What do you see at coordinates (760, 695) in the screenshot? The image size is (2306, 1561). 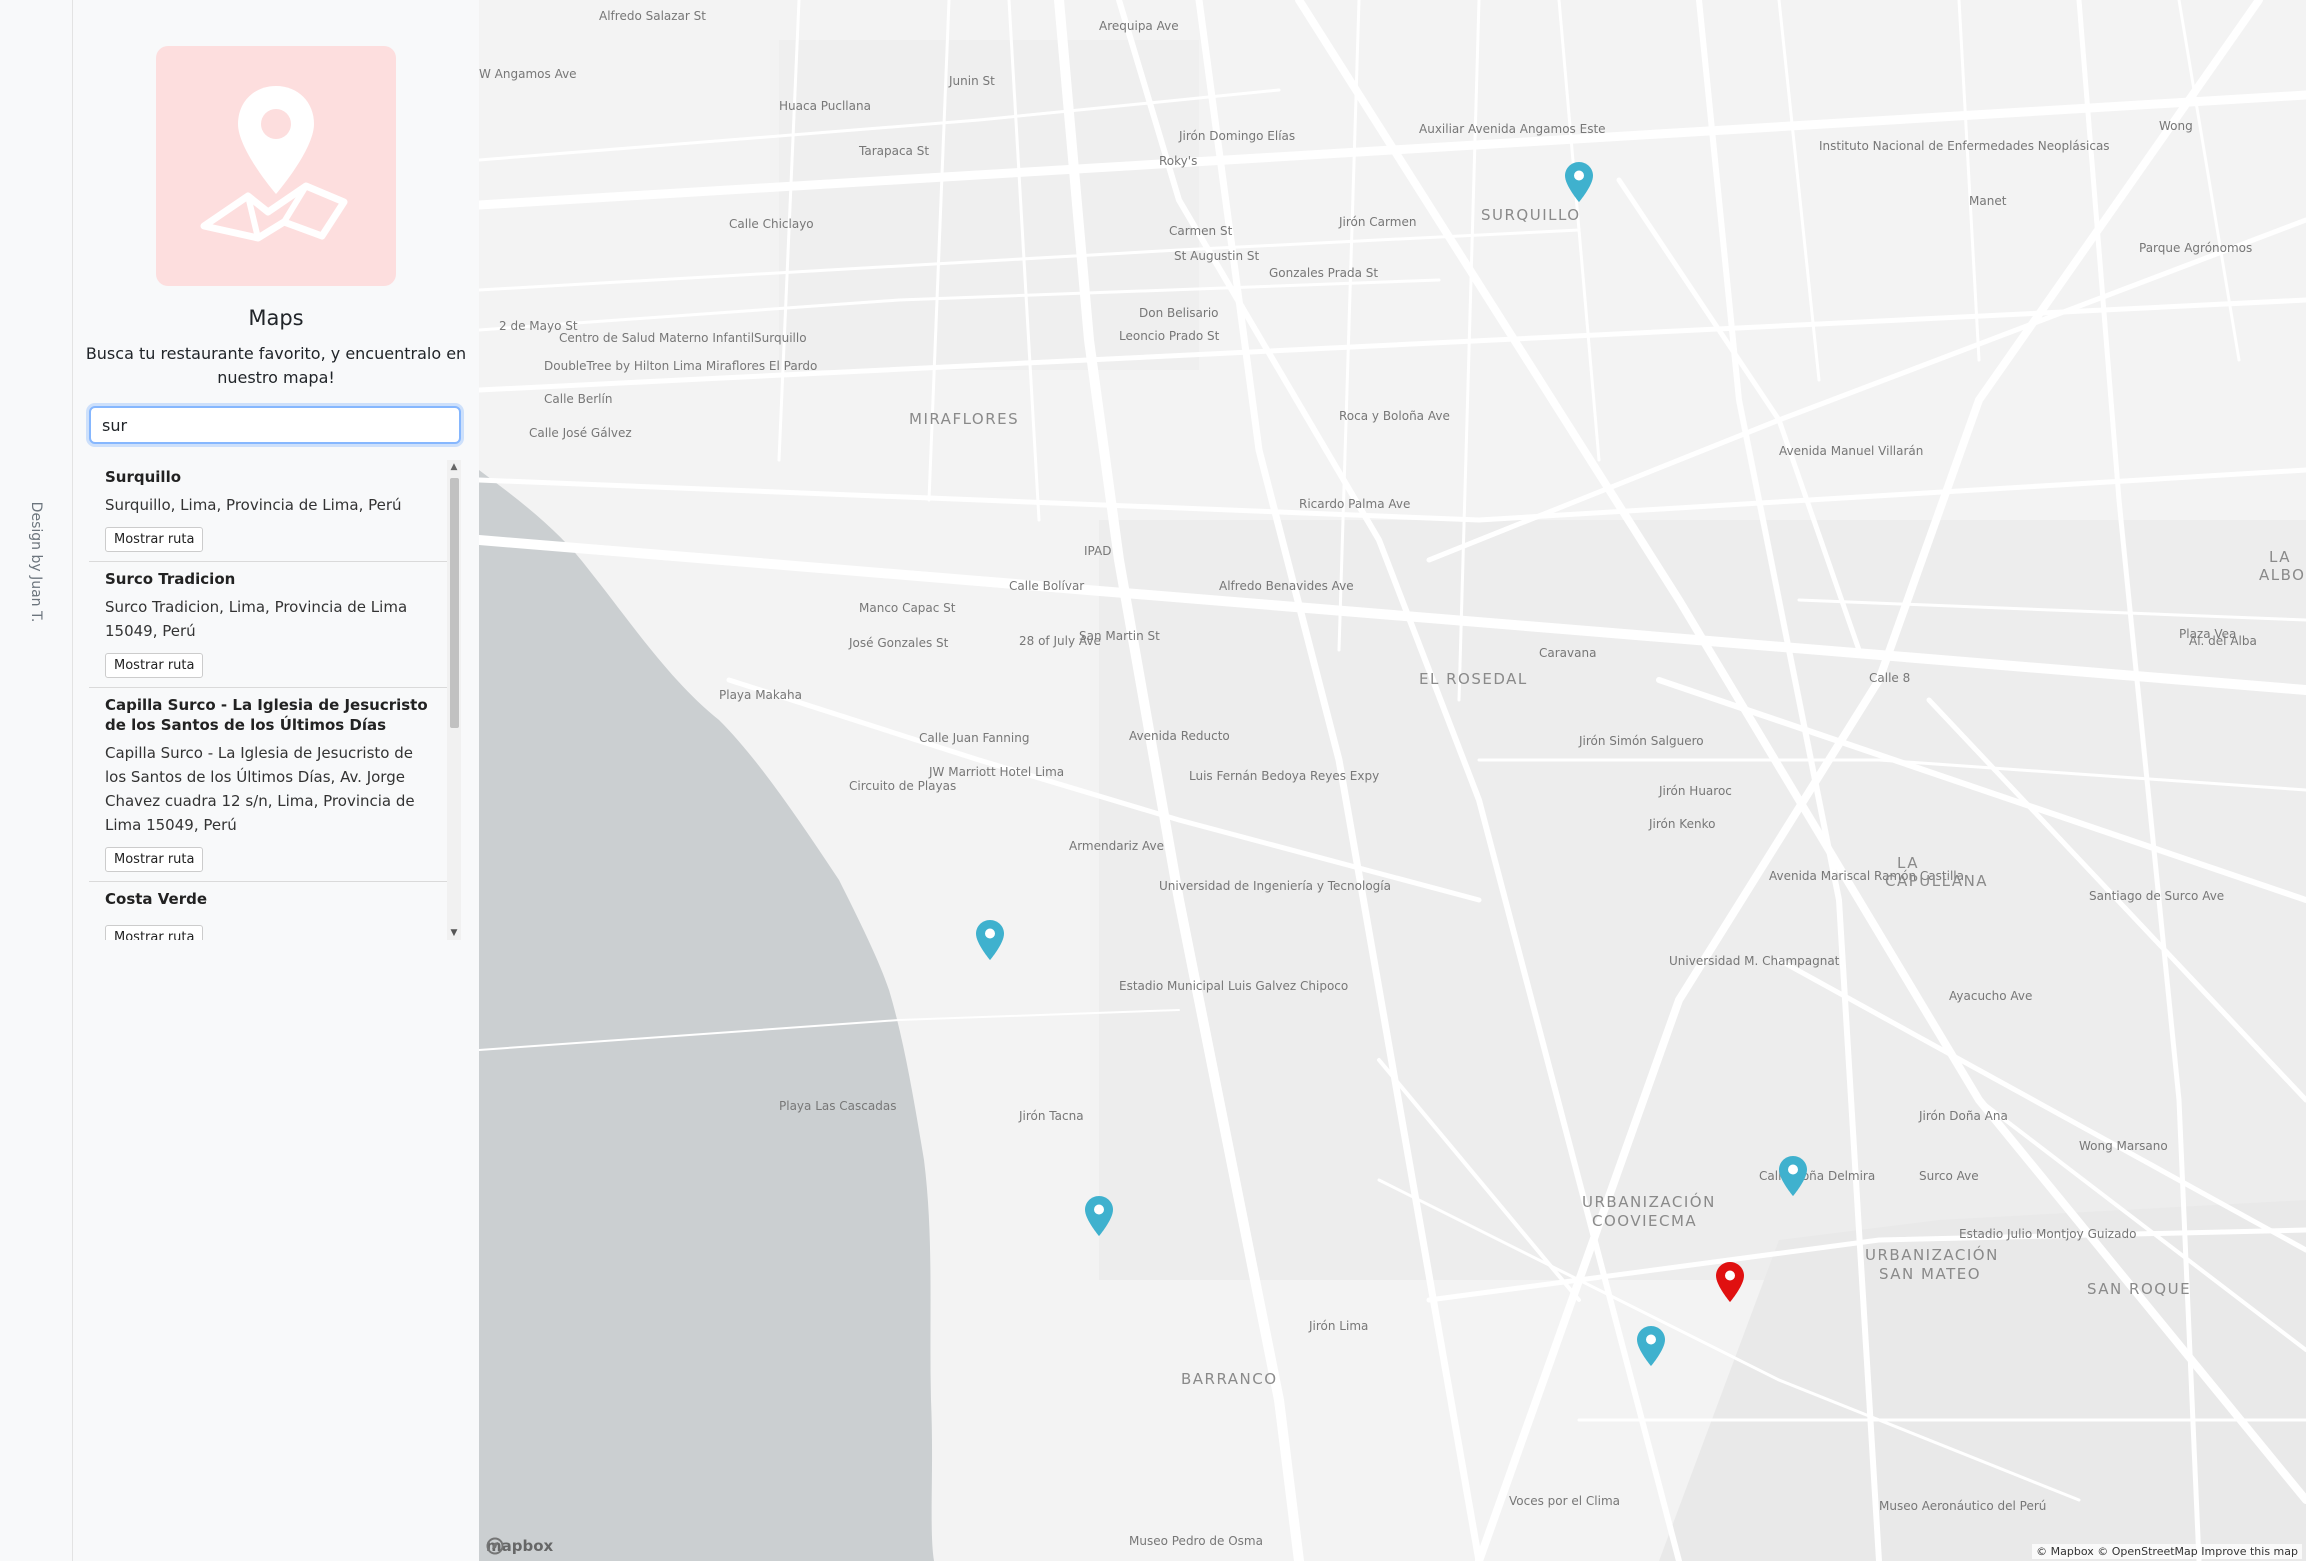 I see `map-street-label: Playa Makaha` at bounding box center [760, 695].